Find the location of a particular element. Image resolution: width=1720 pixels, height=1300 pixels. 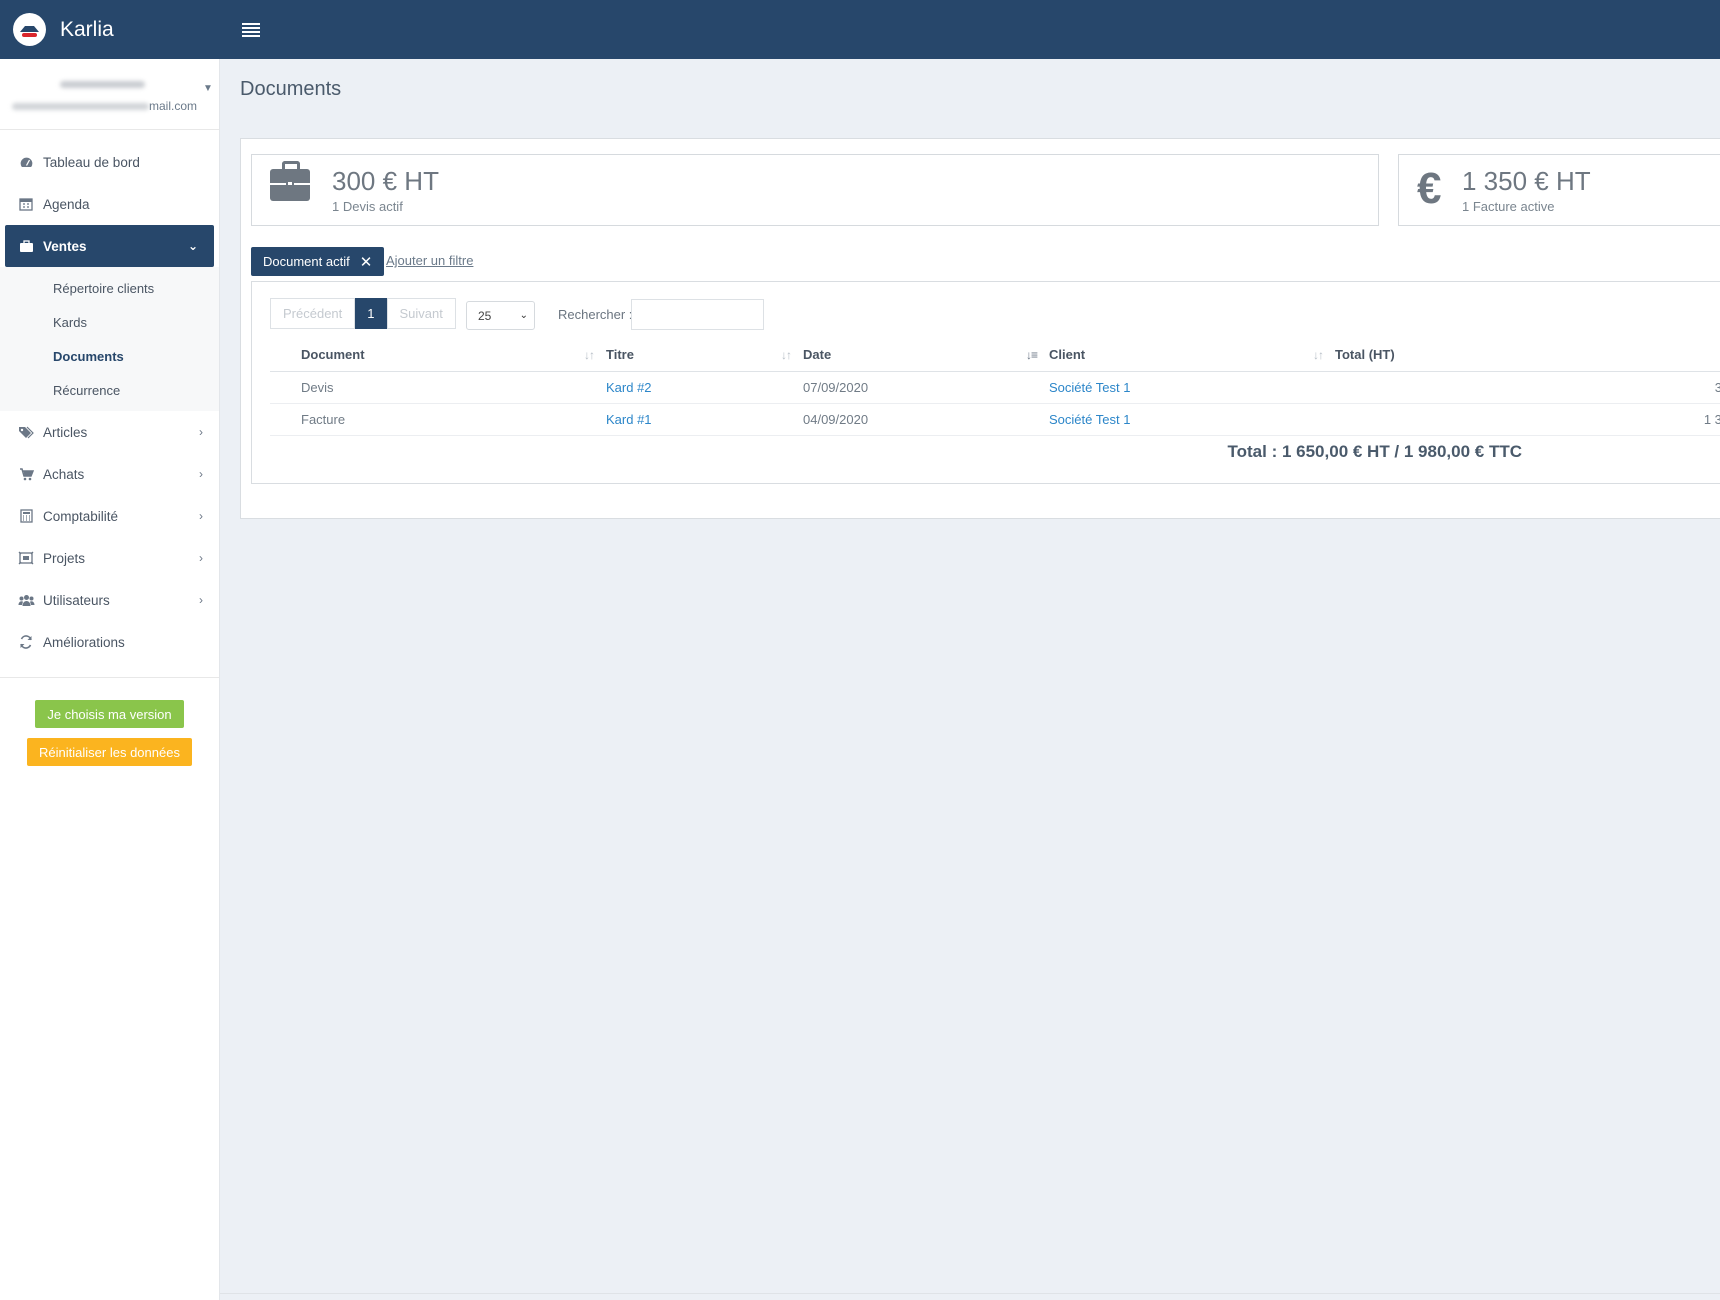

sidebar-item-label: Agenda is located at coordinates (66, 204).